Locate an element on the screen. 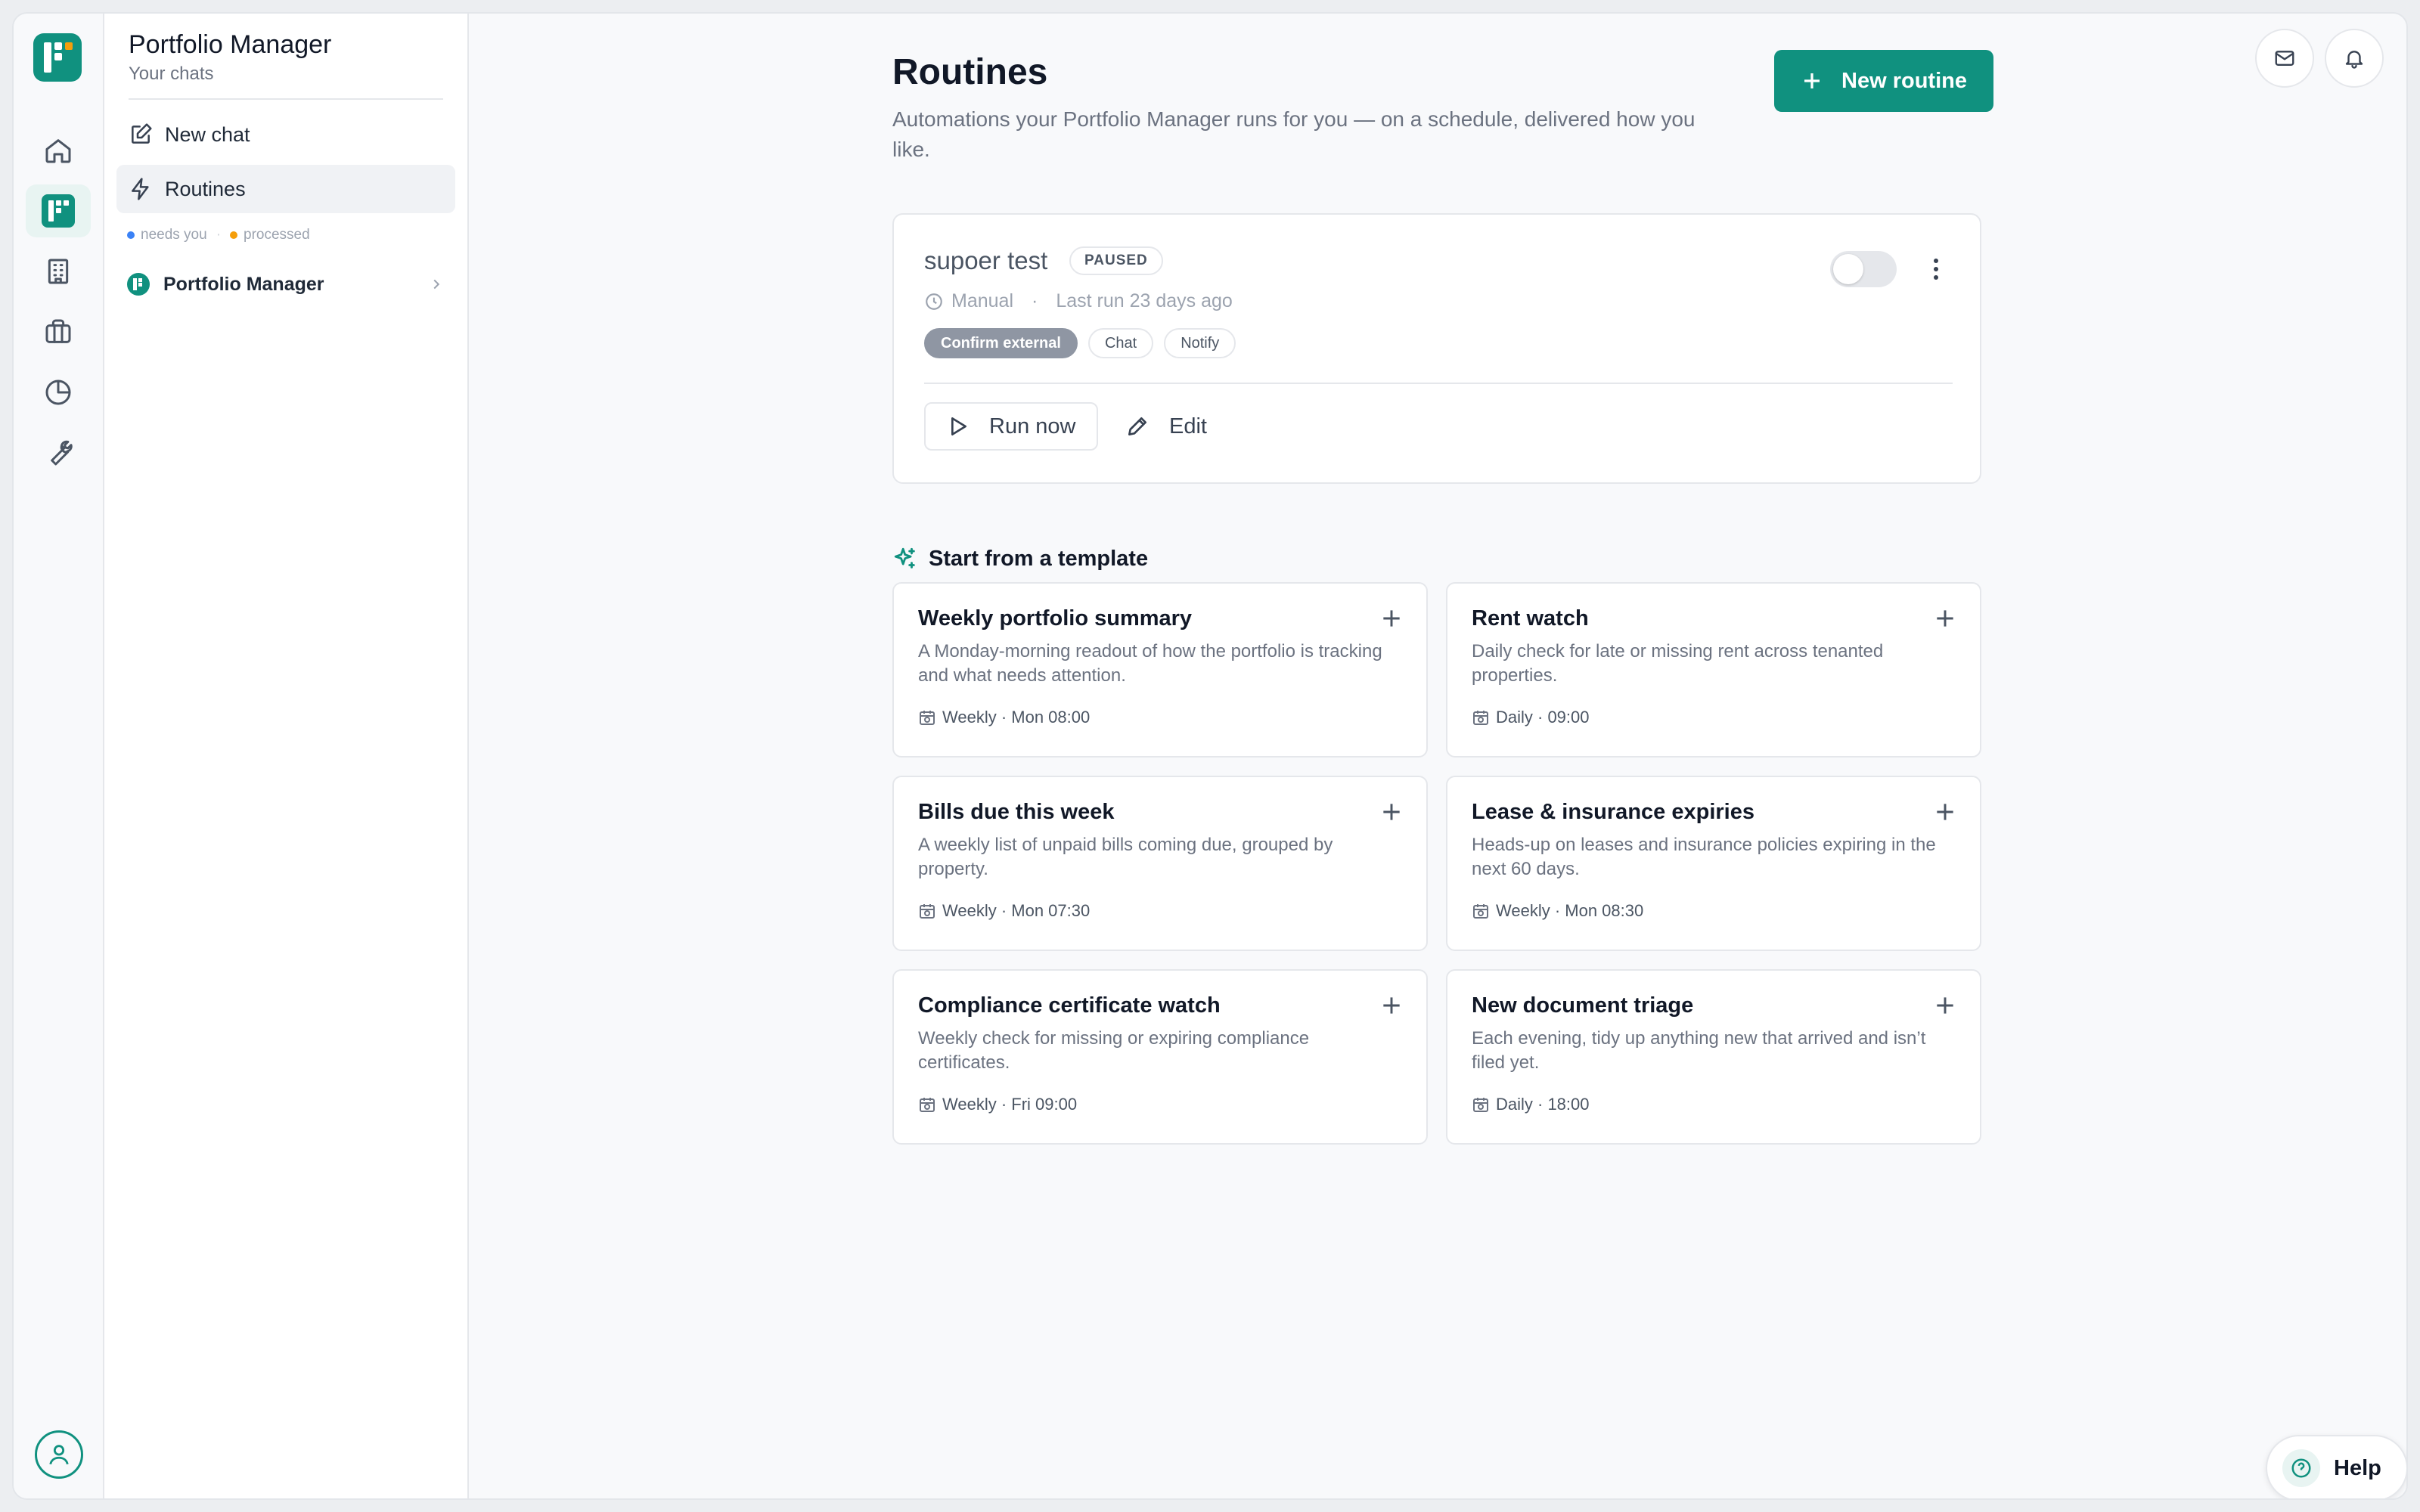 This screenshot has height=1512, width=2420. chip-chat: Chat is located at coordinates (1120, 343).